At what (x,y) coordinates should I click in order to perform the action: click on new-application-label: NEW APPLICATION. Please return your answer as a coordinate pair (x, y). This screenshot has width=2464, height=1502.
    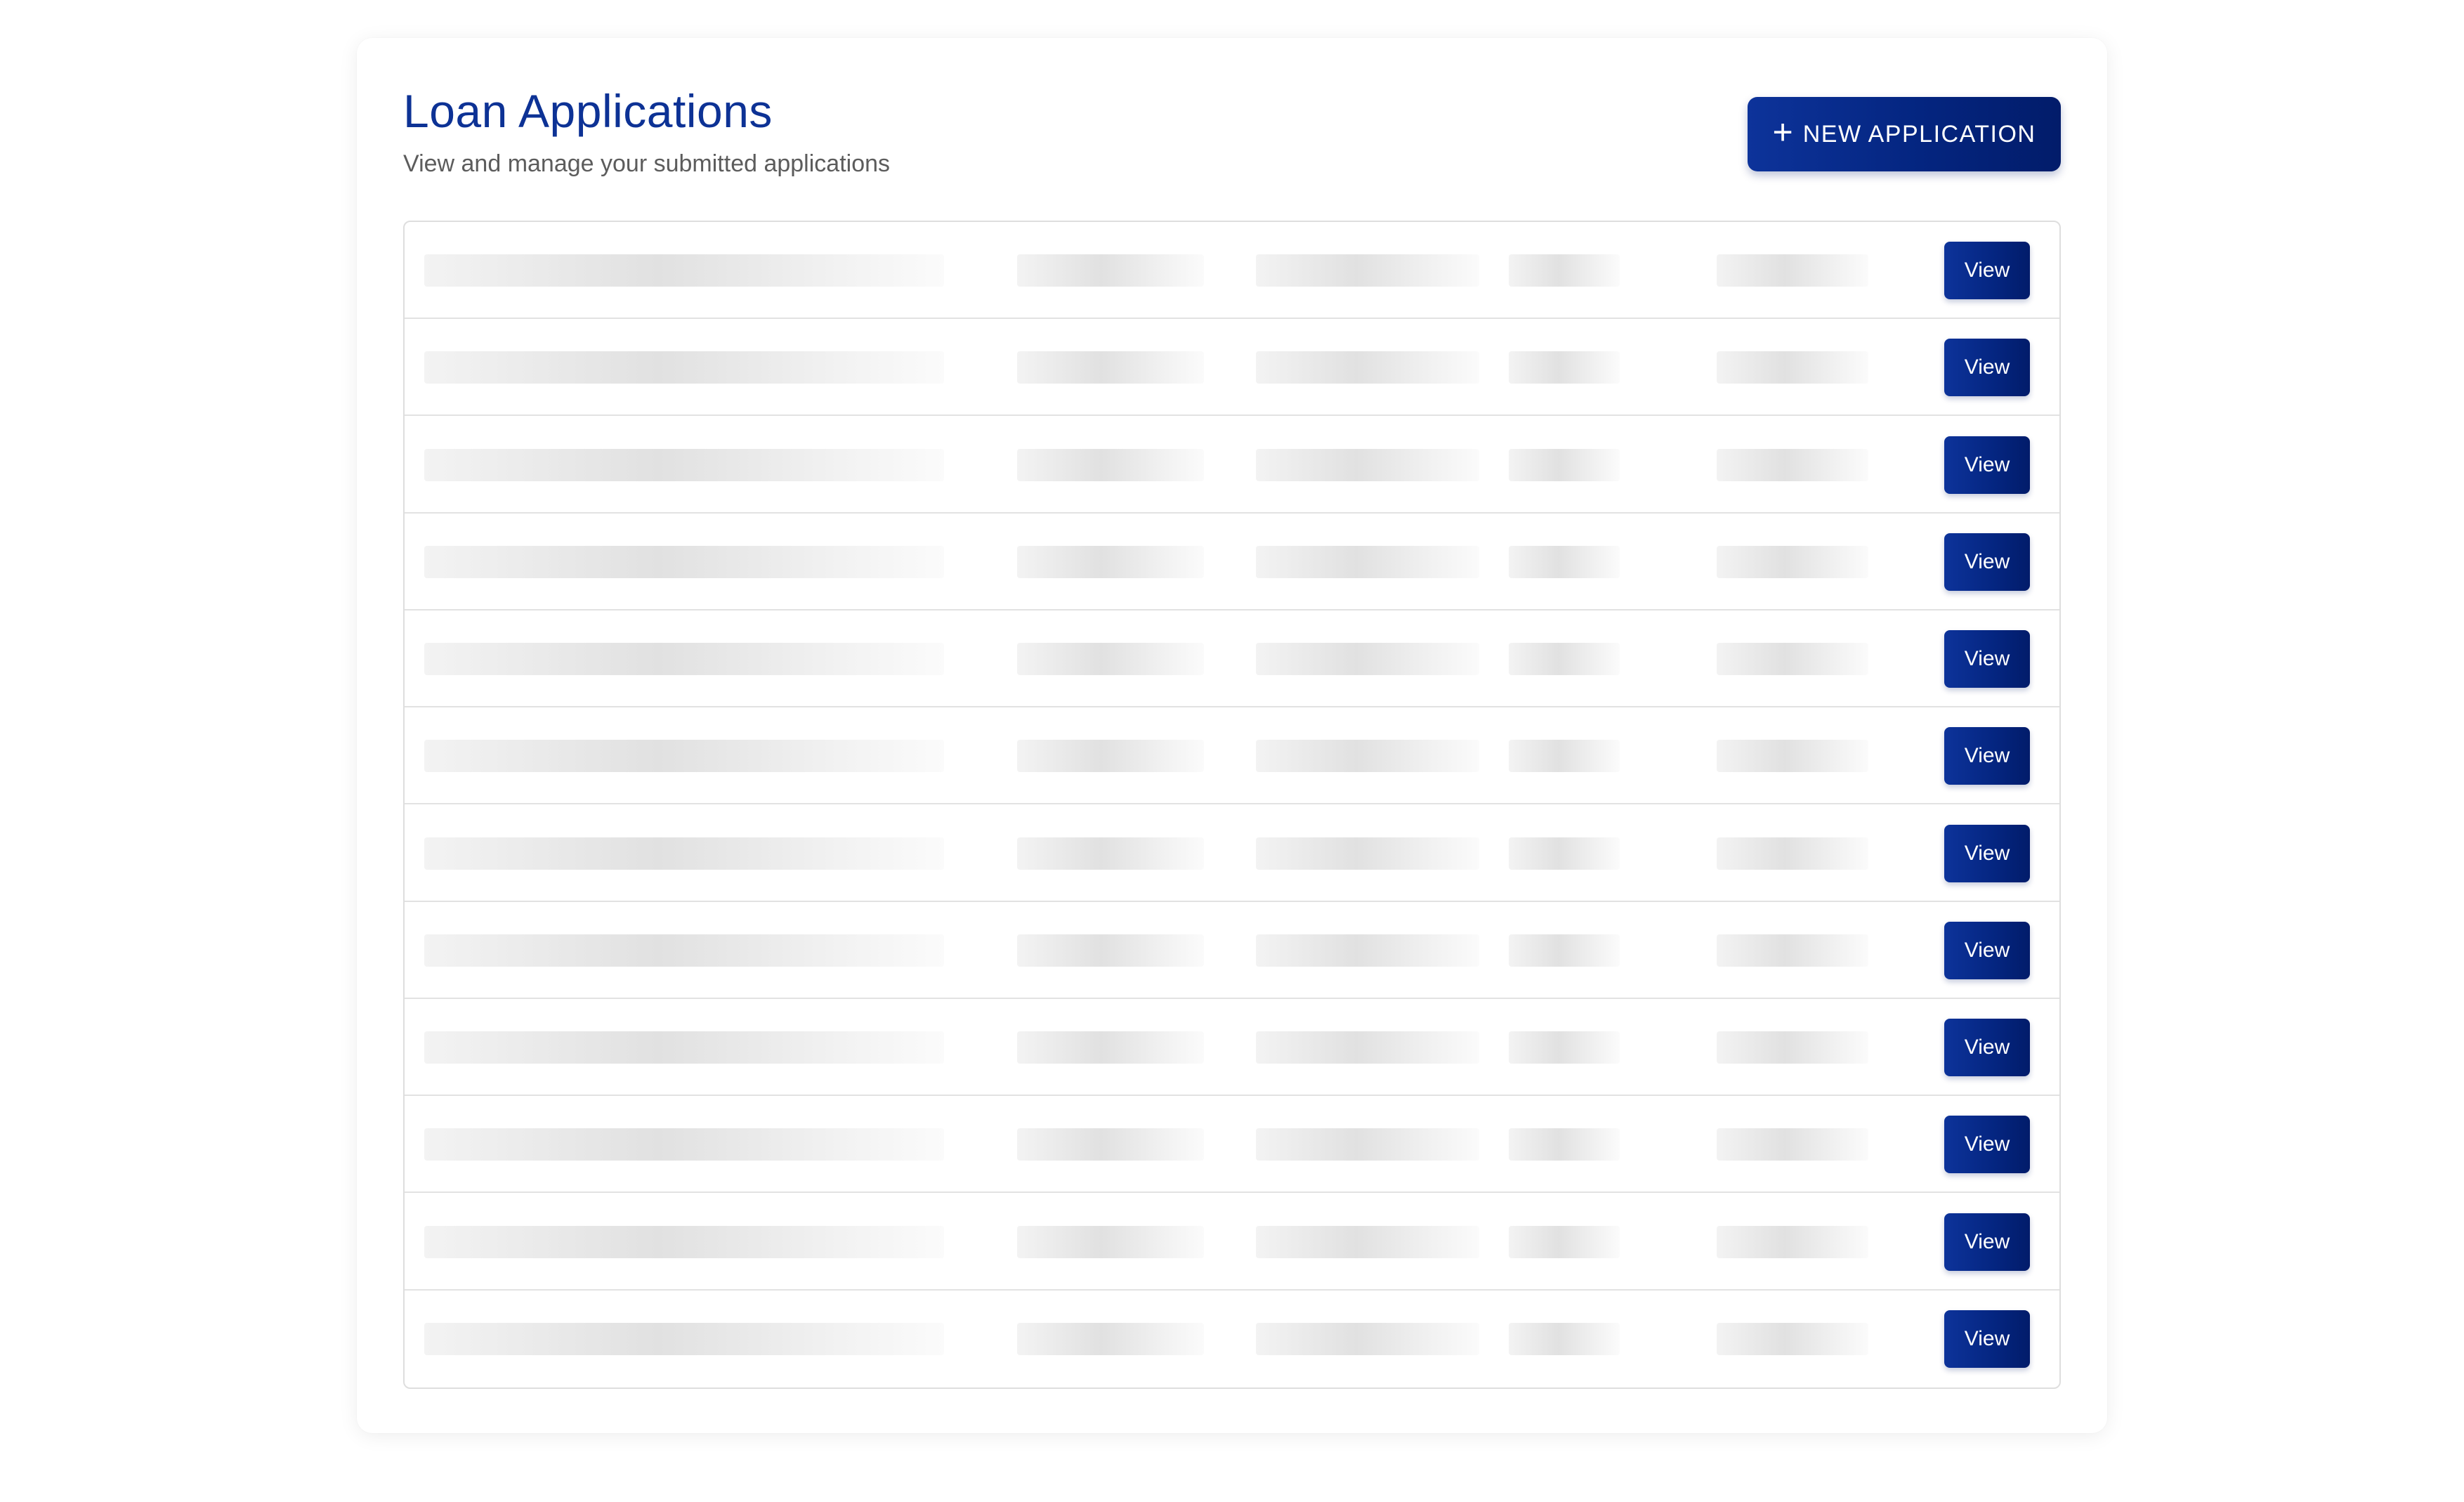
    Looking at the image, I should click on (1919, 134).